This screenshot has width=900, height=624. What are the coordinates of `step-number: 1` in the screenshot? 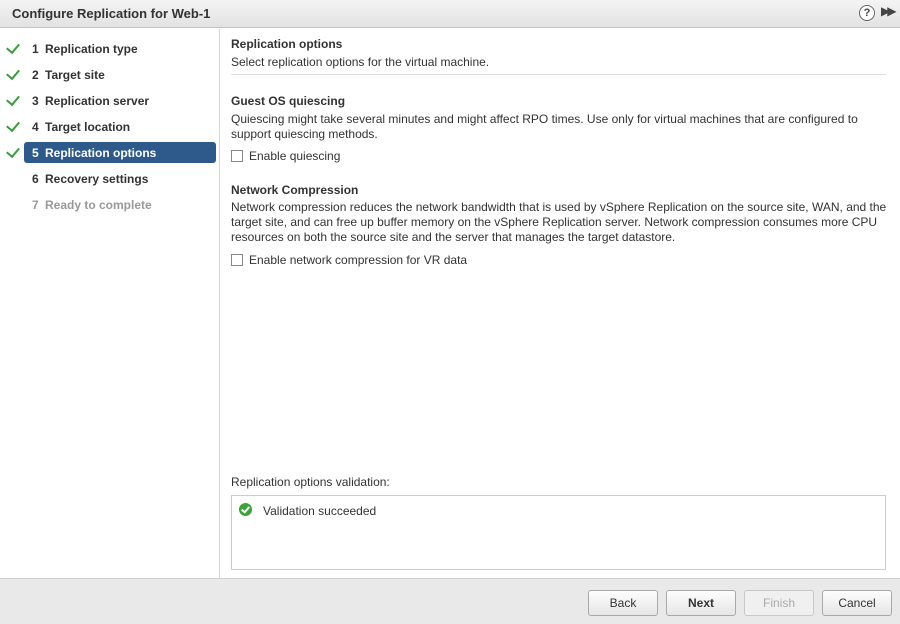 It's located at (35, 49).